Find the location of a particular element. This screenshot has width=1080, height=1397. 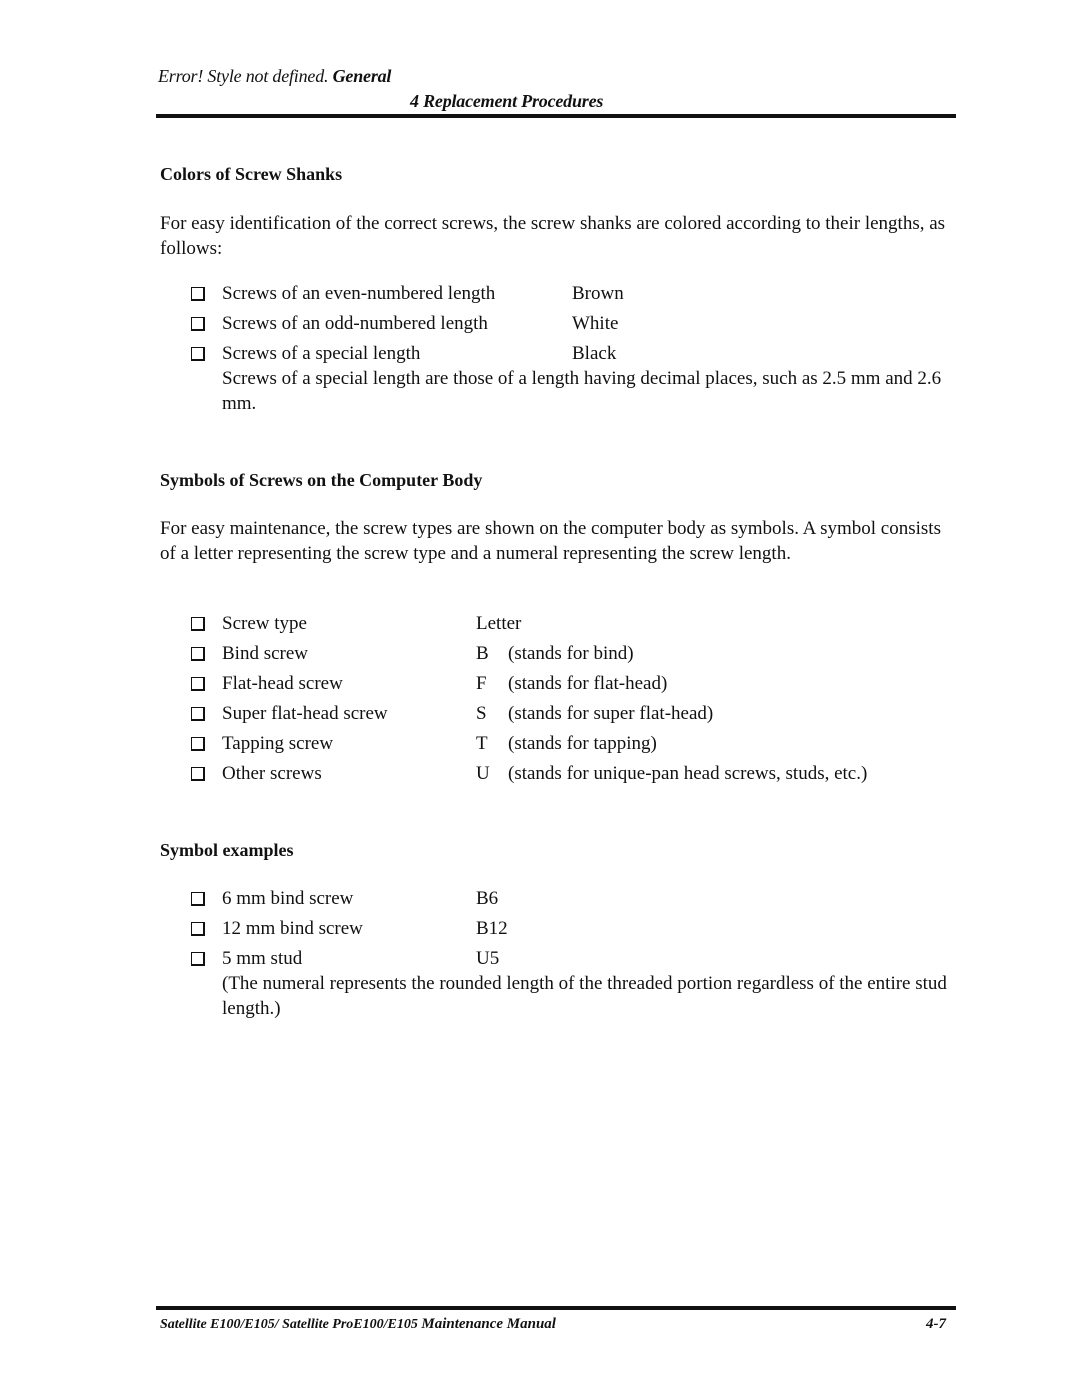

header-chapter-word: General is located at coordinates (362, 76).